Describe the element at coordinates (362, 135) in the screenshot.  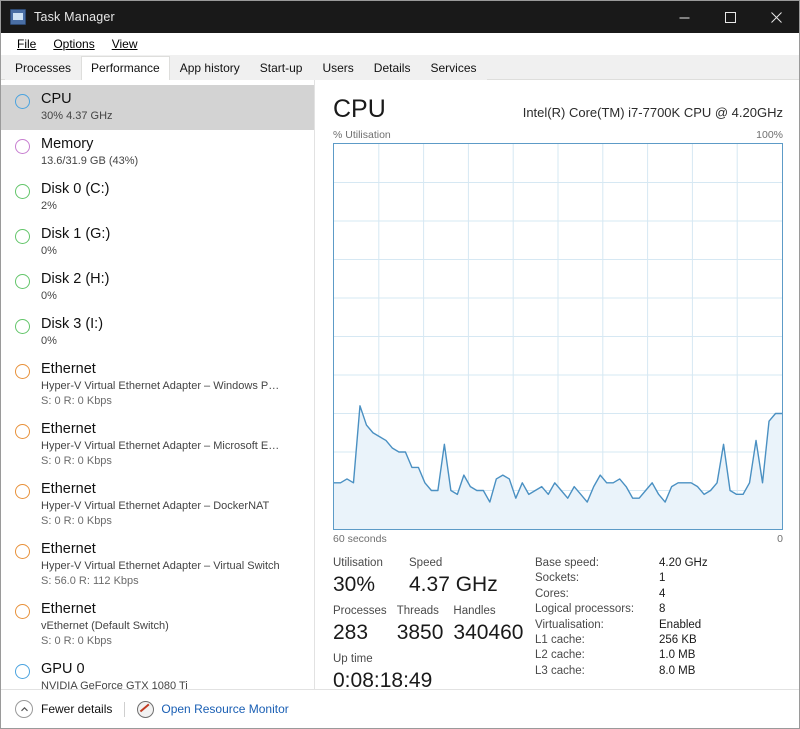
I see `y-axis-label: % Utilisation` at that location.